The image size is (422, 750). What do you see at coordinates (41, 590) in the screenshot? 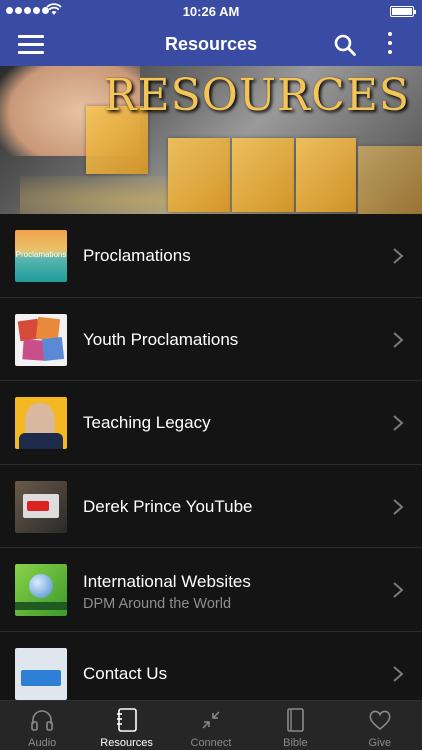
I see `international-websites-thumbnail` at bounding box center [41, 590].